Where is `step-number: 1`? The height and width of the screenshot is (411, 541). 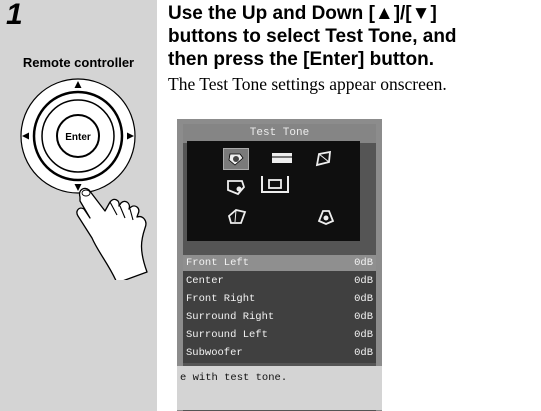
step-number: 1 is located at coordinates (14, 15).